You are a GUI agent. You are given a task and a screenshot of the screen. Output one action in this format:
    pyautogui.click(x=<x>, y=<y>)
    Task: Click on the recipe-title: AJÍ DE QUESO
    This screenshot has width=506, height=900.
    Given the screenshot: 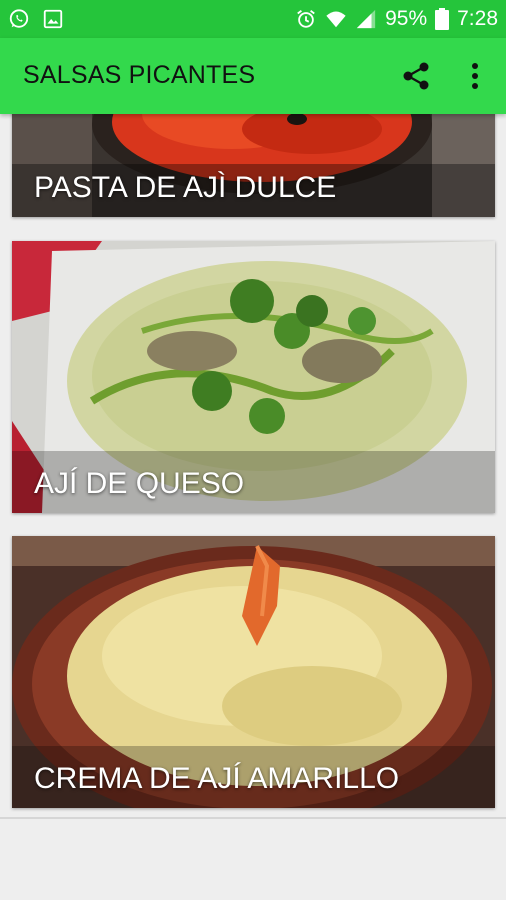 What is the action you would take?
    pyautogui.click(x=139, y=483)
    